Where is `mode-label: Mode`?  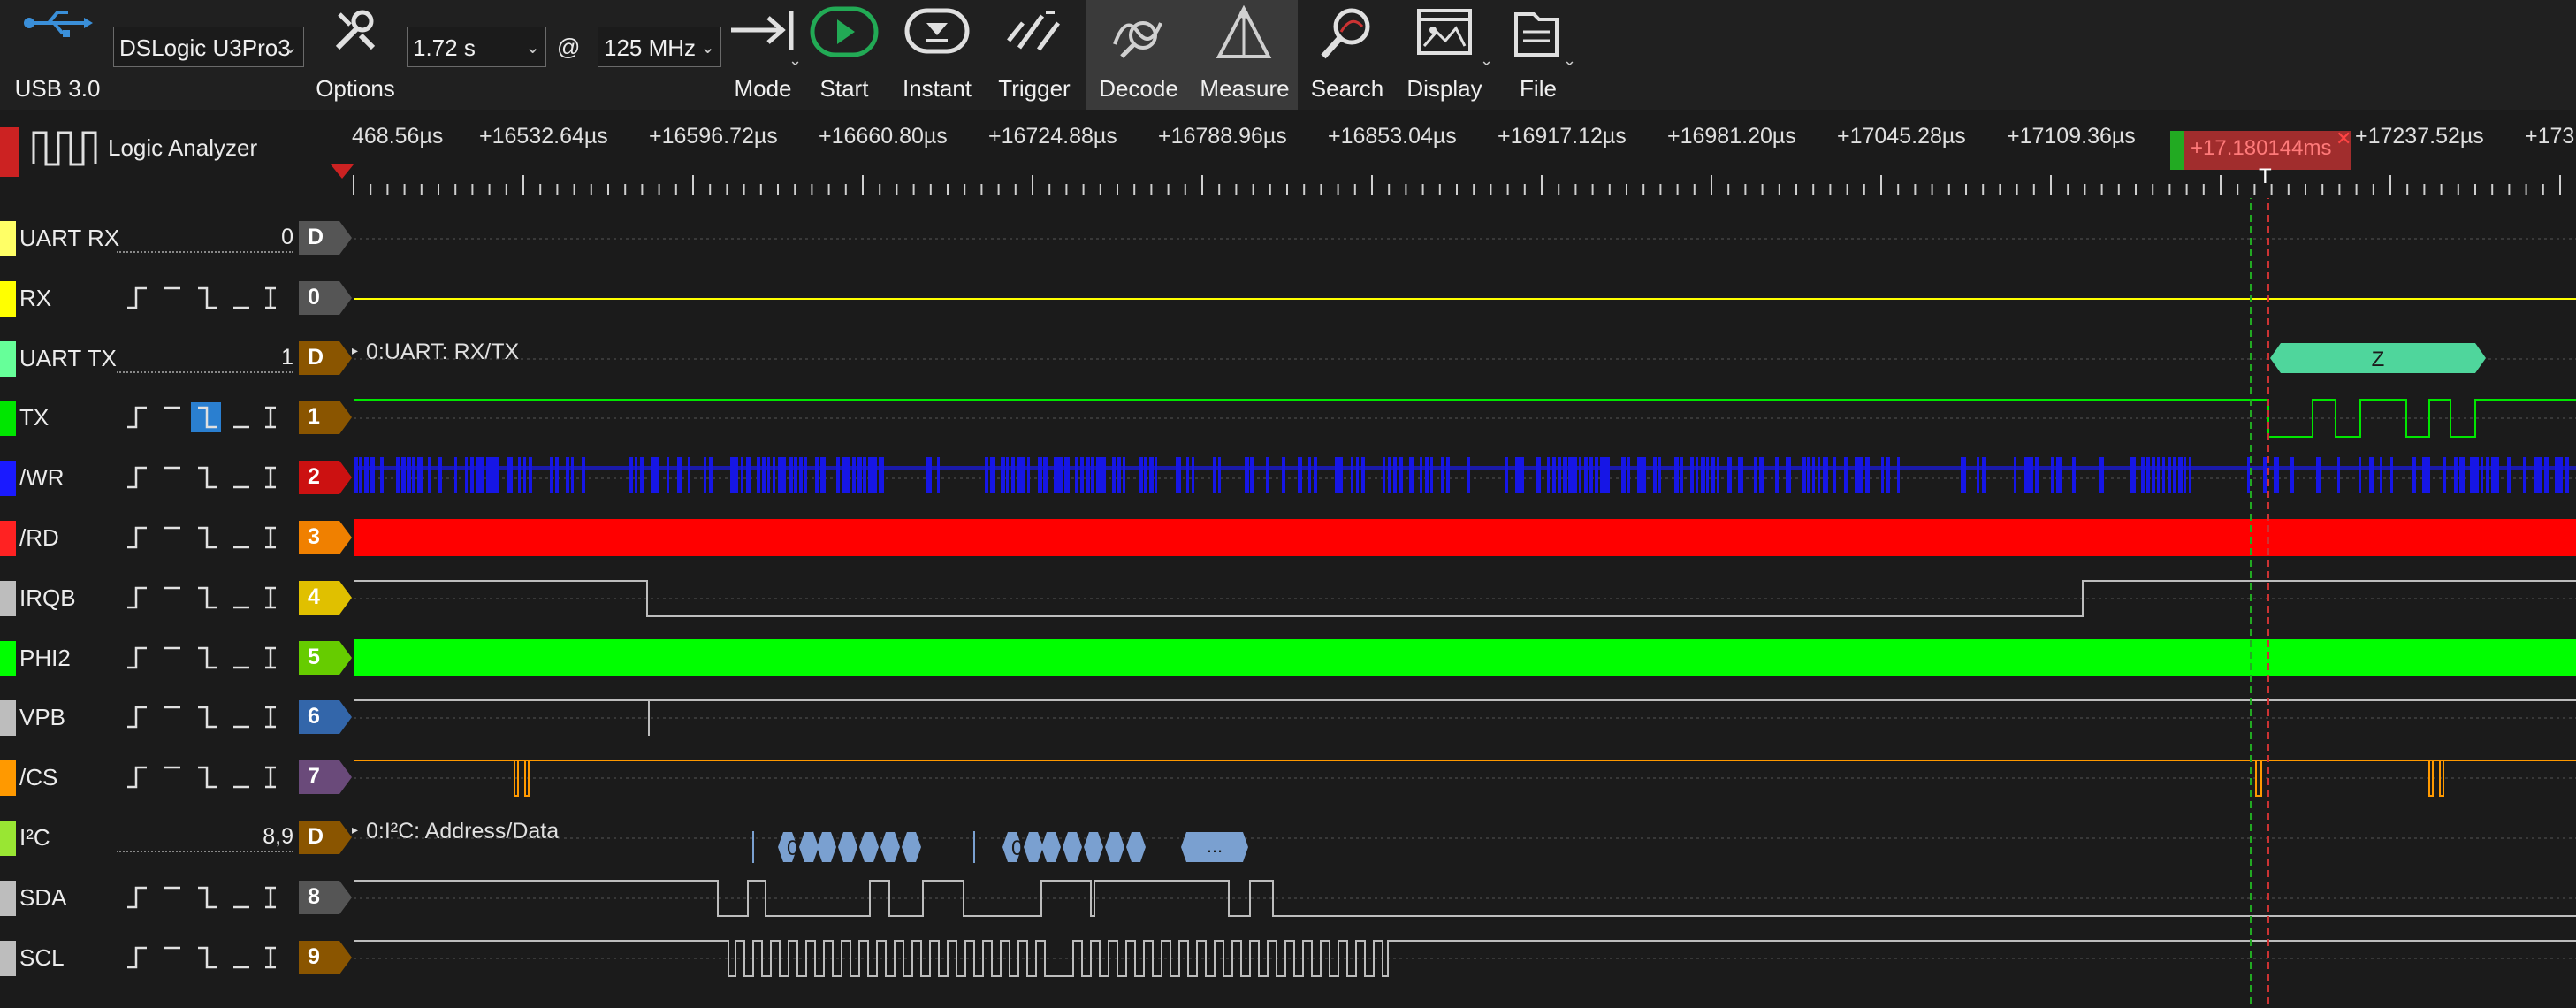
mode-label: Mode is located at coordinates (763, 88).